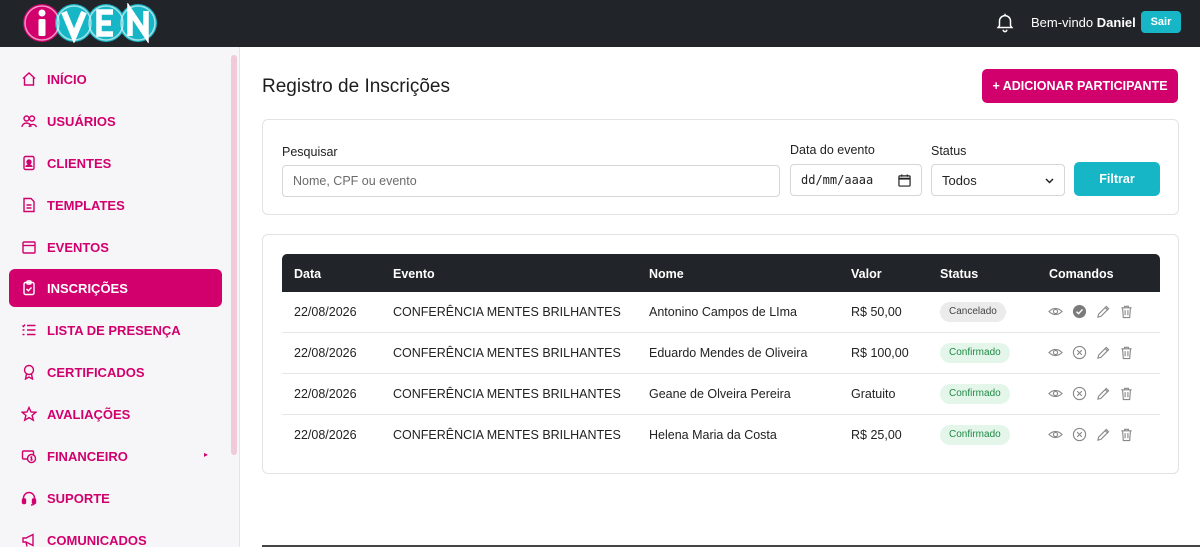 Image resolution: width=1200 pixels, height=547 pixels. Describe the element at coordinates (78, 247) in the screenshot. I see `sidebar-item-label: EVENTOS` at that location.